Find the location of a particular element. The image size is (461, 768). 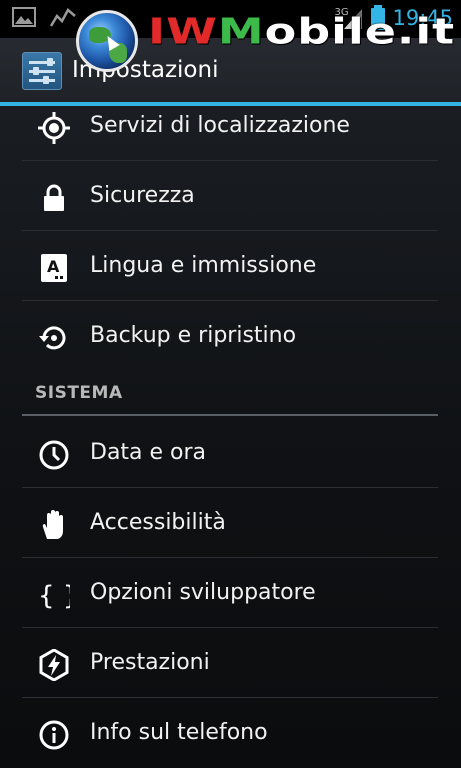

list-item-label: Accessibilità is located at coordinates (158, 522).